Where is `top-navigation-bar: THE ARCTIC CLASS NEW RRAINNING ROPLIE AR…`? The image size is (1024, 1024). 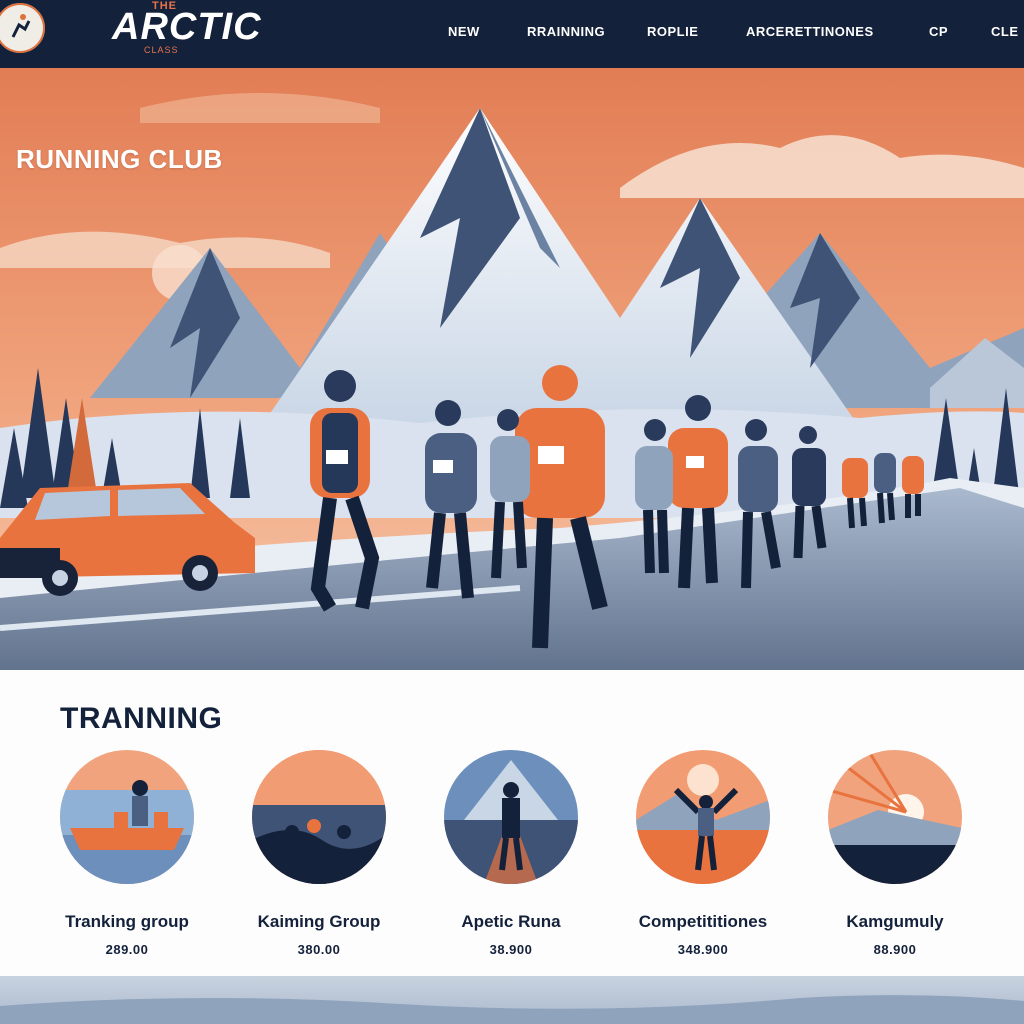
top-navigation-bar: THE ARCTIC CLASS NEW RRAINNING ROPLIE AR… is located at coordinates (512, 34).